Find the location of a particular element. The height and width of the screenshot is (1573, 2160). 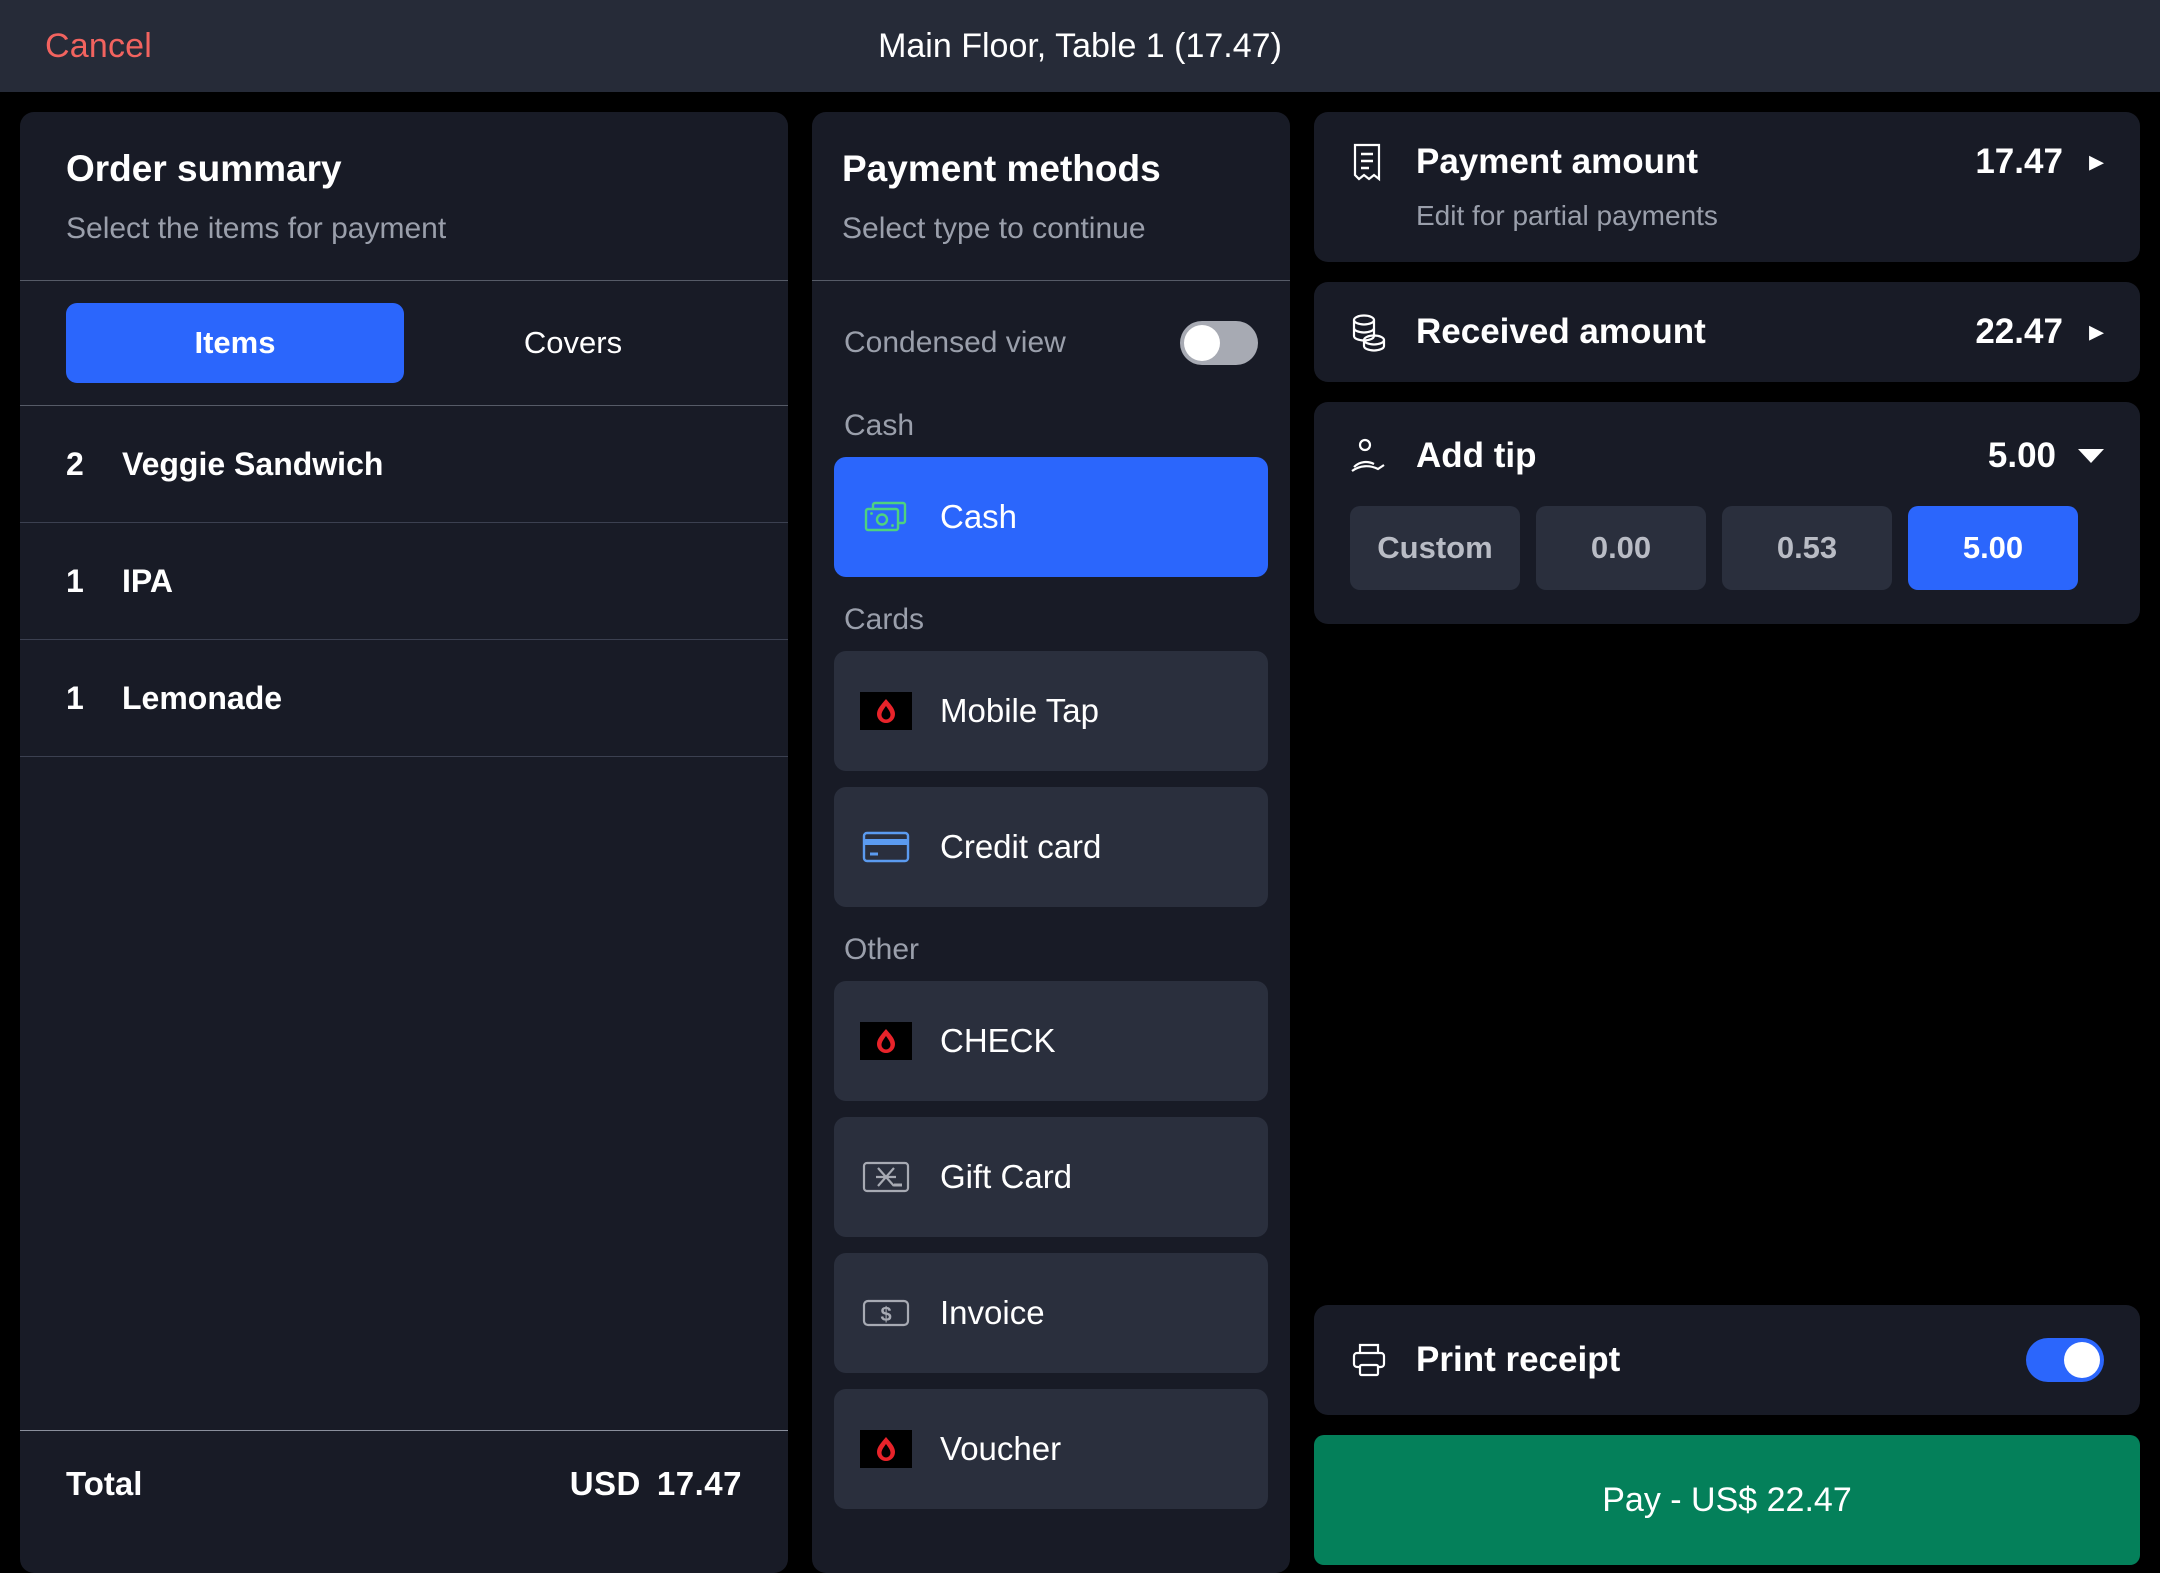

dollar-note-icon: $ is located at coordinates (886, 1313).